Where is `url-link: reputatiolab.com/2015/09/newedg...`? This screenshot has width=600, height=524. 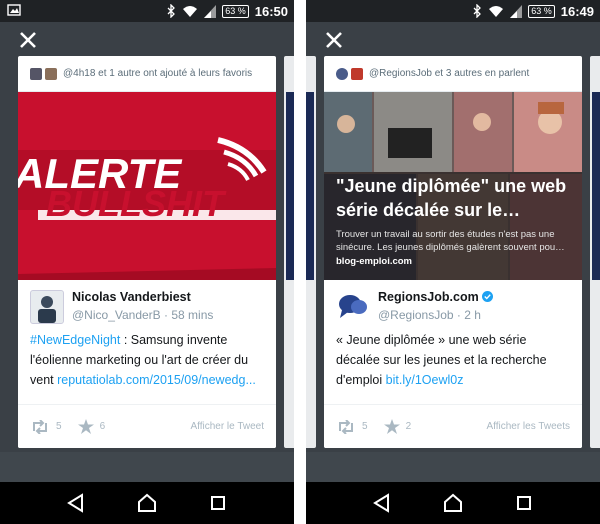 url-link: reputatiolab.com/2015/09/newedg... is located at coordinates (156, 380).